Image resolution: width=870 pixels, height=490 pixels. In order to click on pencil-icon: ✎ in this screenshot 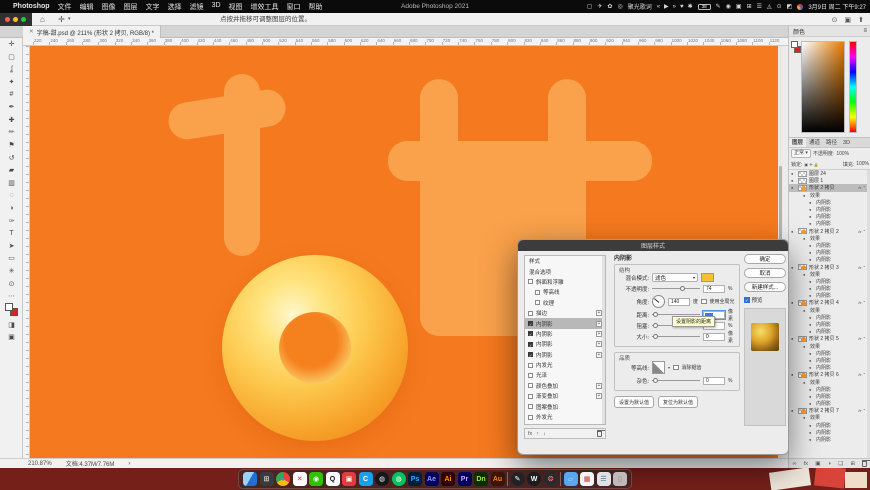, I will do `click(718, 7)`.